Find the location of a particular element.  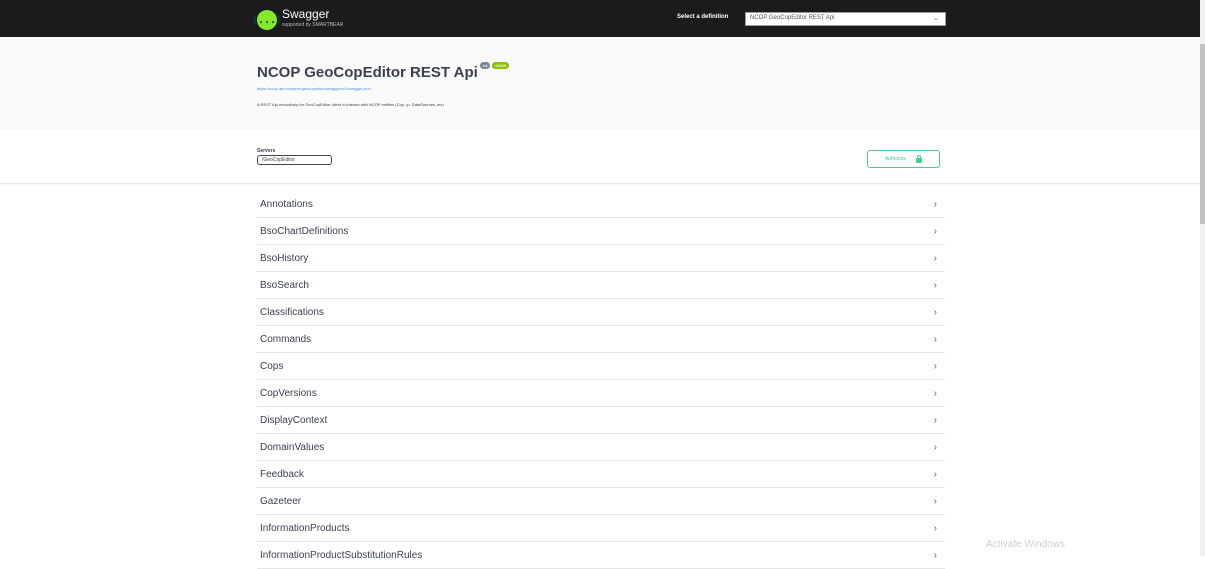

swagger-logo: {...} Swagger supported by SMARTBEAR is located at coordinates (298, 19).